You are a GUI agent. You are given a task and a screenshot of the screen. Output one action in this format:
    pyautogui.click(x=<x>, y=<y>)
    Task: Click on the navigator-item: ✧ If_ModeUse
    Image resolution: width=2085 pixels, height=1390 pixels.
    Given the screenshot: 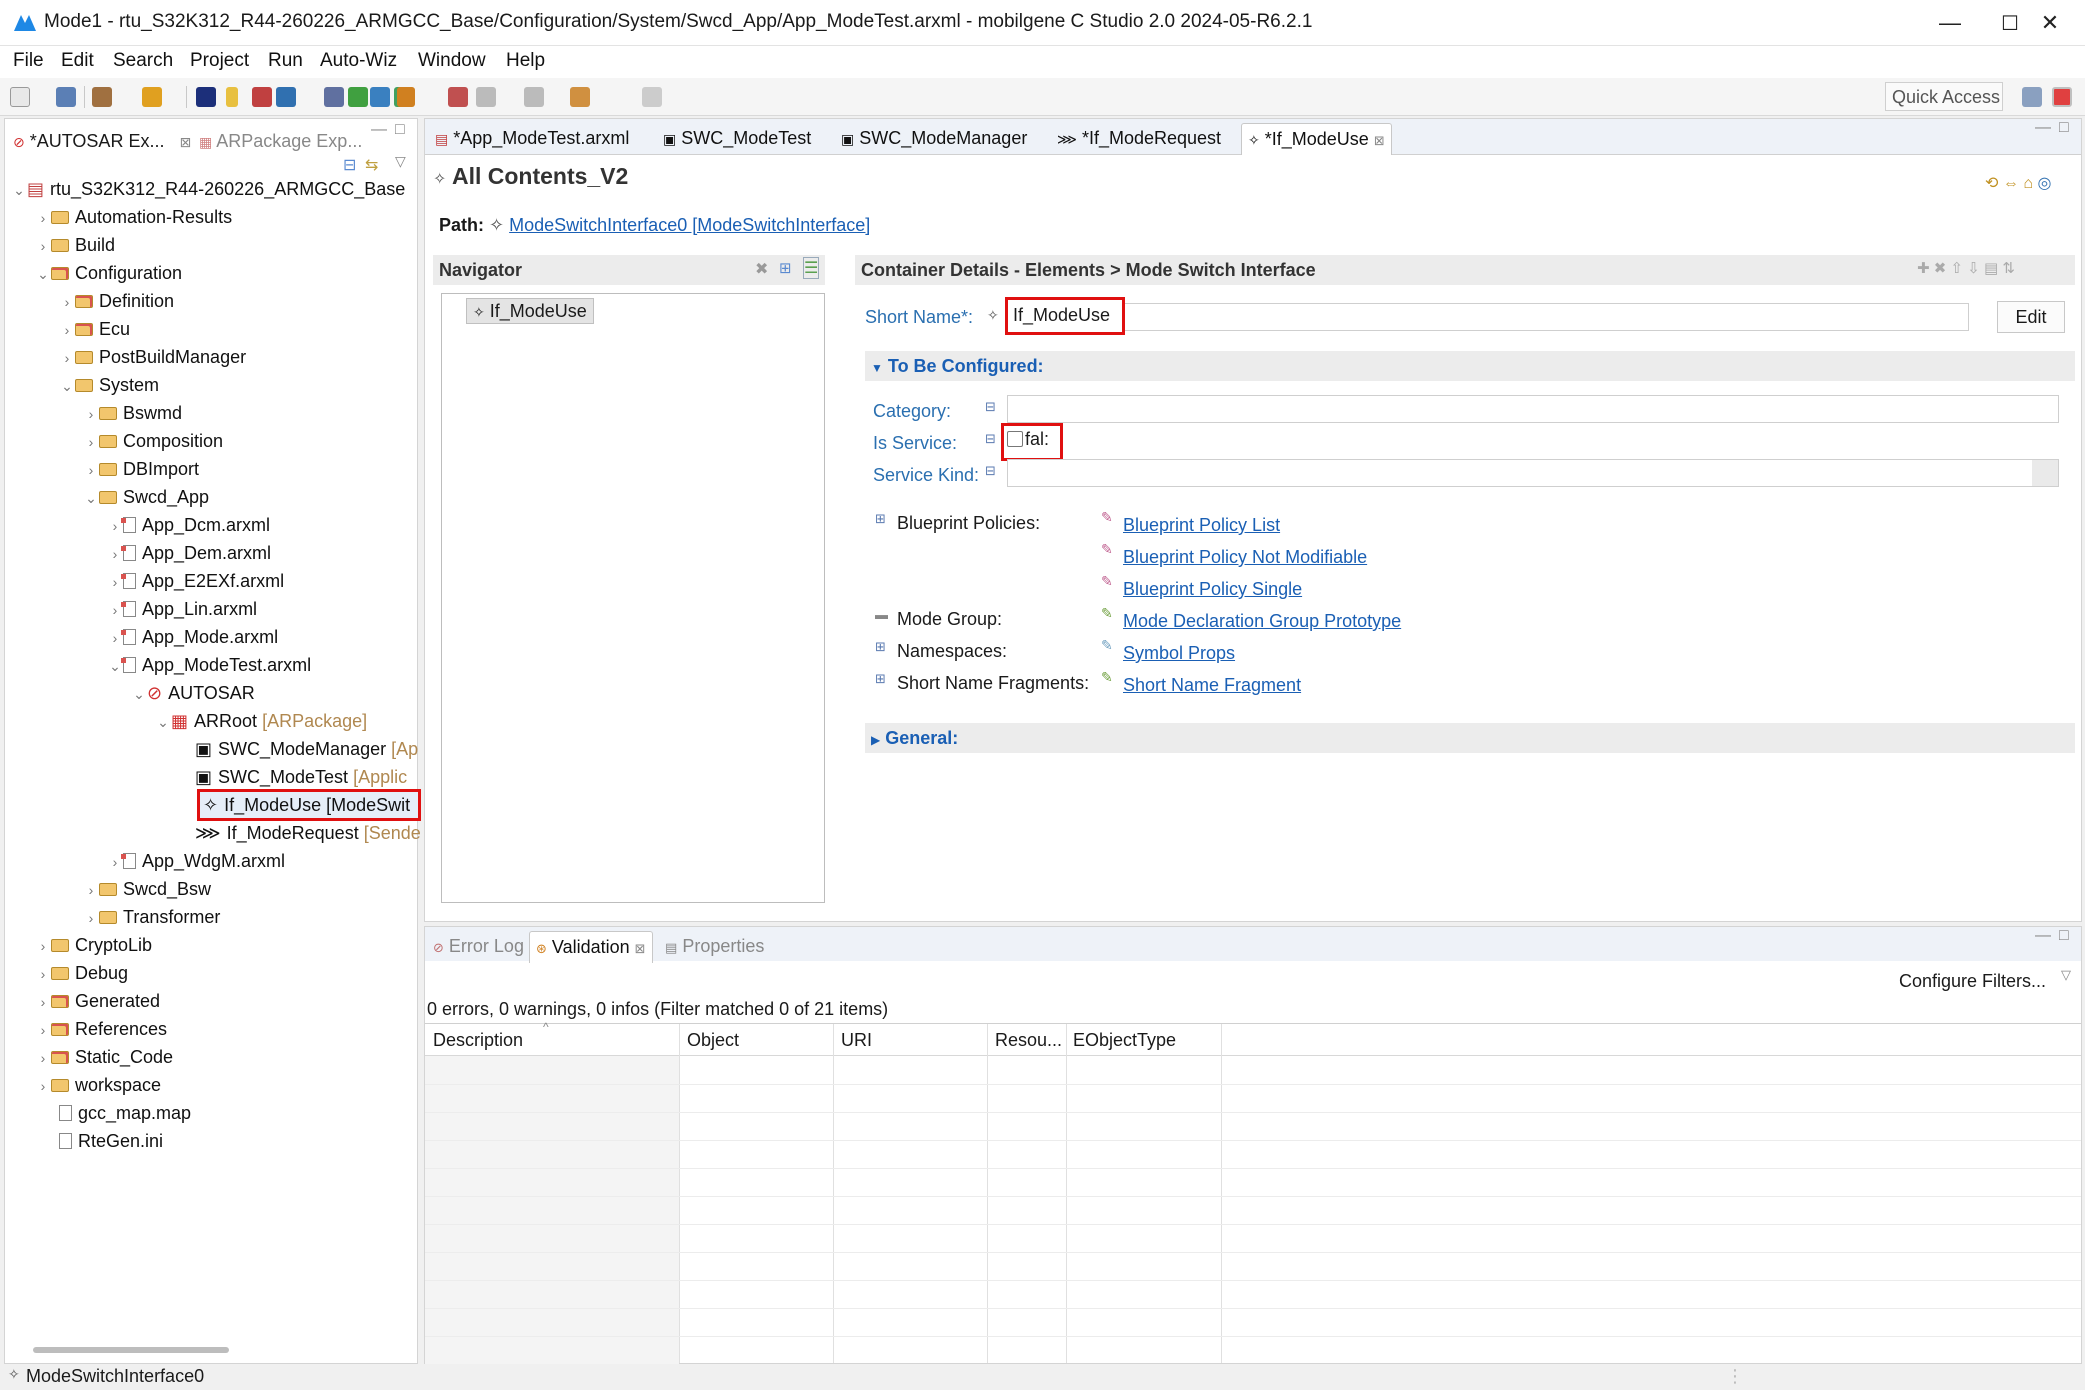 What is the action you would take?
    pyautogui.click(x=530, y=311)
    